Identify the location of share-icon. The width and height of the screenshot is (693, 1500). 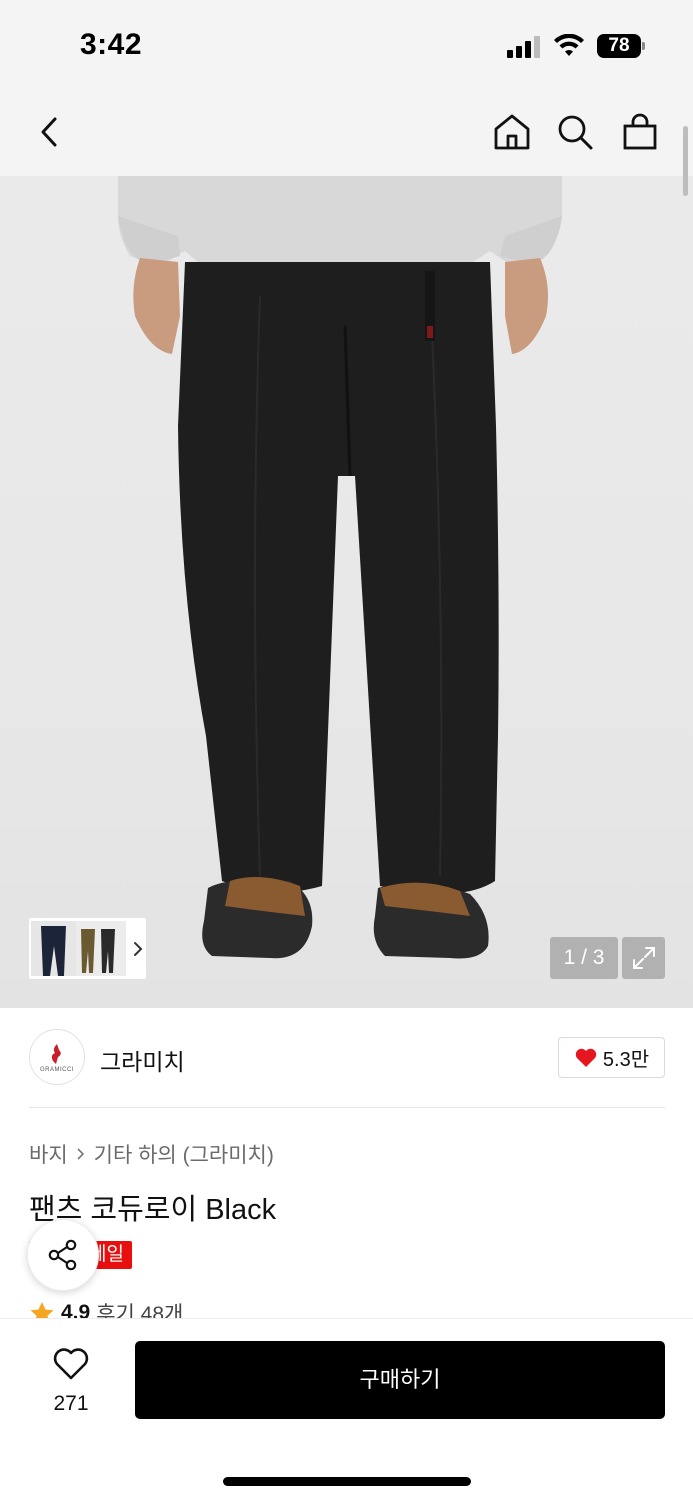
(62, 1255).